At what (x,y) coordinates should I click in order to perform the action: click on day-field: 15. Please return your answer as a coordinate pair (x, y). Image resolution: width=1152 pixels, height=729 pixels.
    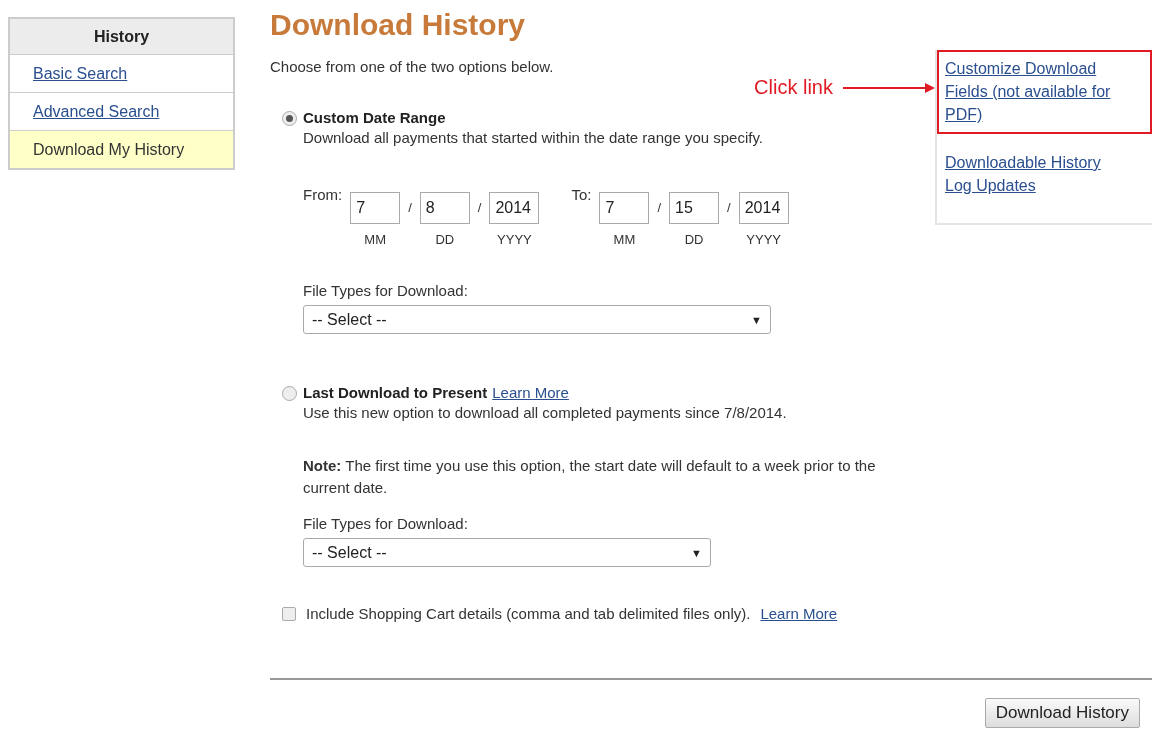
    Looking at the image, I should click on (694, 208).